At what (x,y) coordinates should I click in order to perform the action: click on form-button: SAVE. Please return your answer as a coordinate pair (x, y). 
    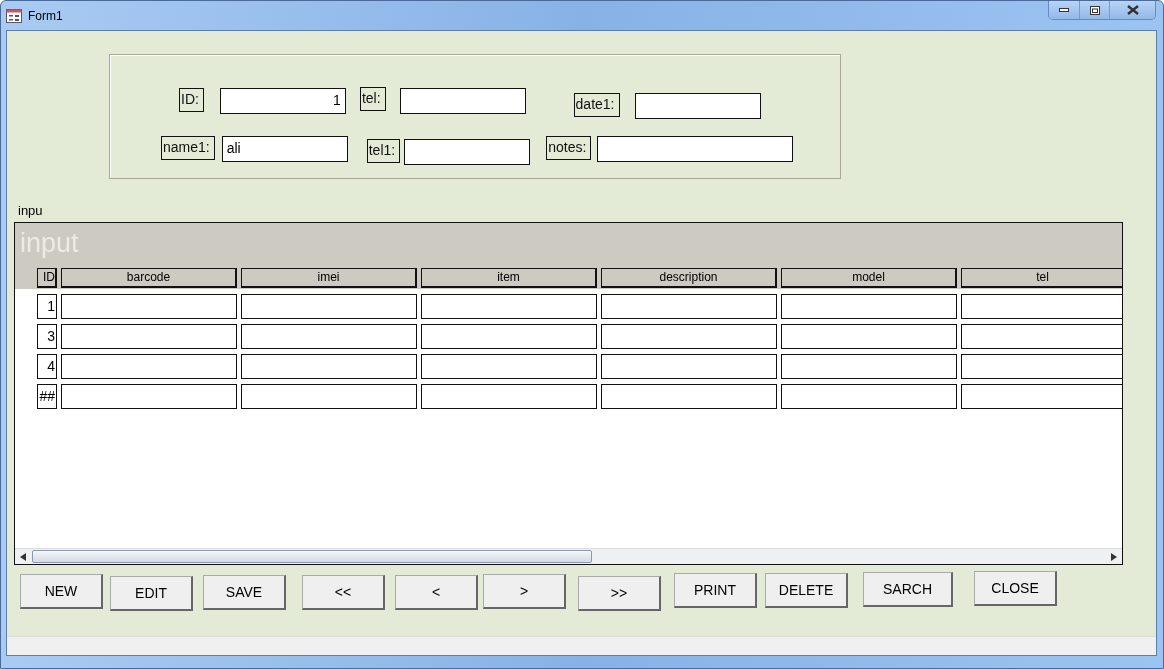
    Looking at the image, I should click on (244, 592).